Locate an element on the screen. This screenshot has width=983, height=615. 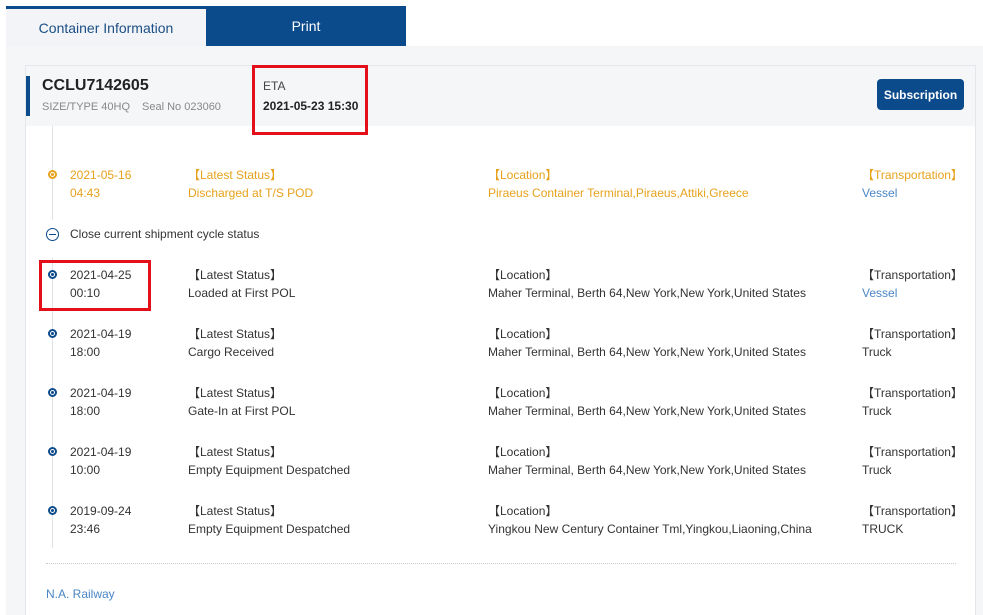
status-value: Gate-In at First POL is located at coordinates (242, 411).